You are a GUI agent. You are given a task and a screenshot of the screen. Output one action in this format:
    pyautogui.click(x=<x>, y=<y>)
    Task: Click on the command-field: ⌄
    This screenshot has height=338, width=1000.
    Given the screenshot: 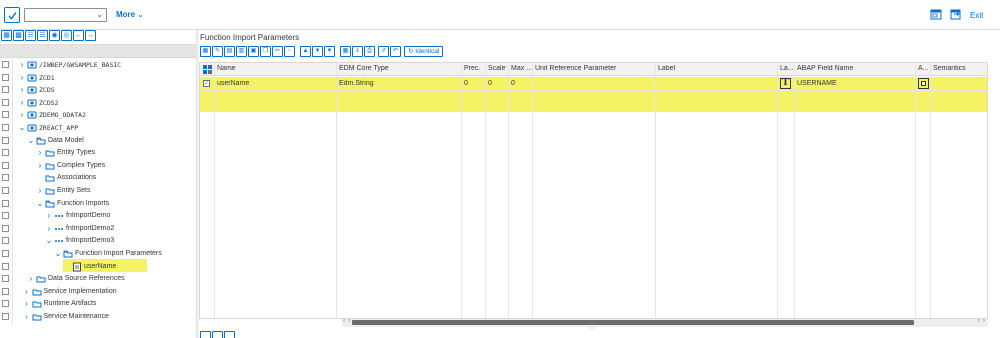 What is the action you would take?
    pyautogui.click(x=65, y=15)
    